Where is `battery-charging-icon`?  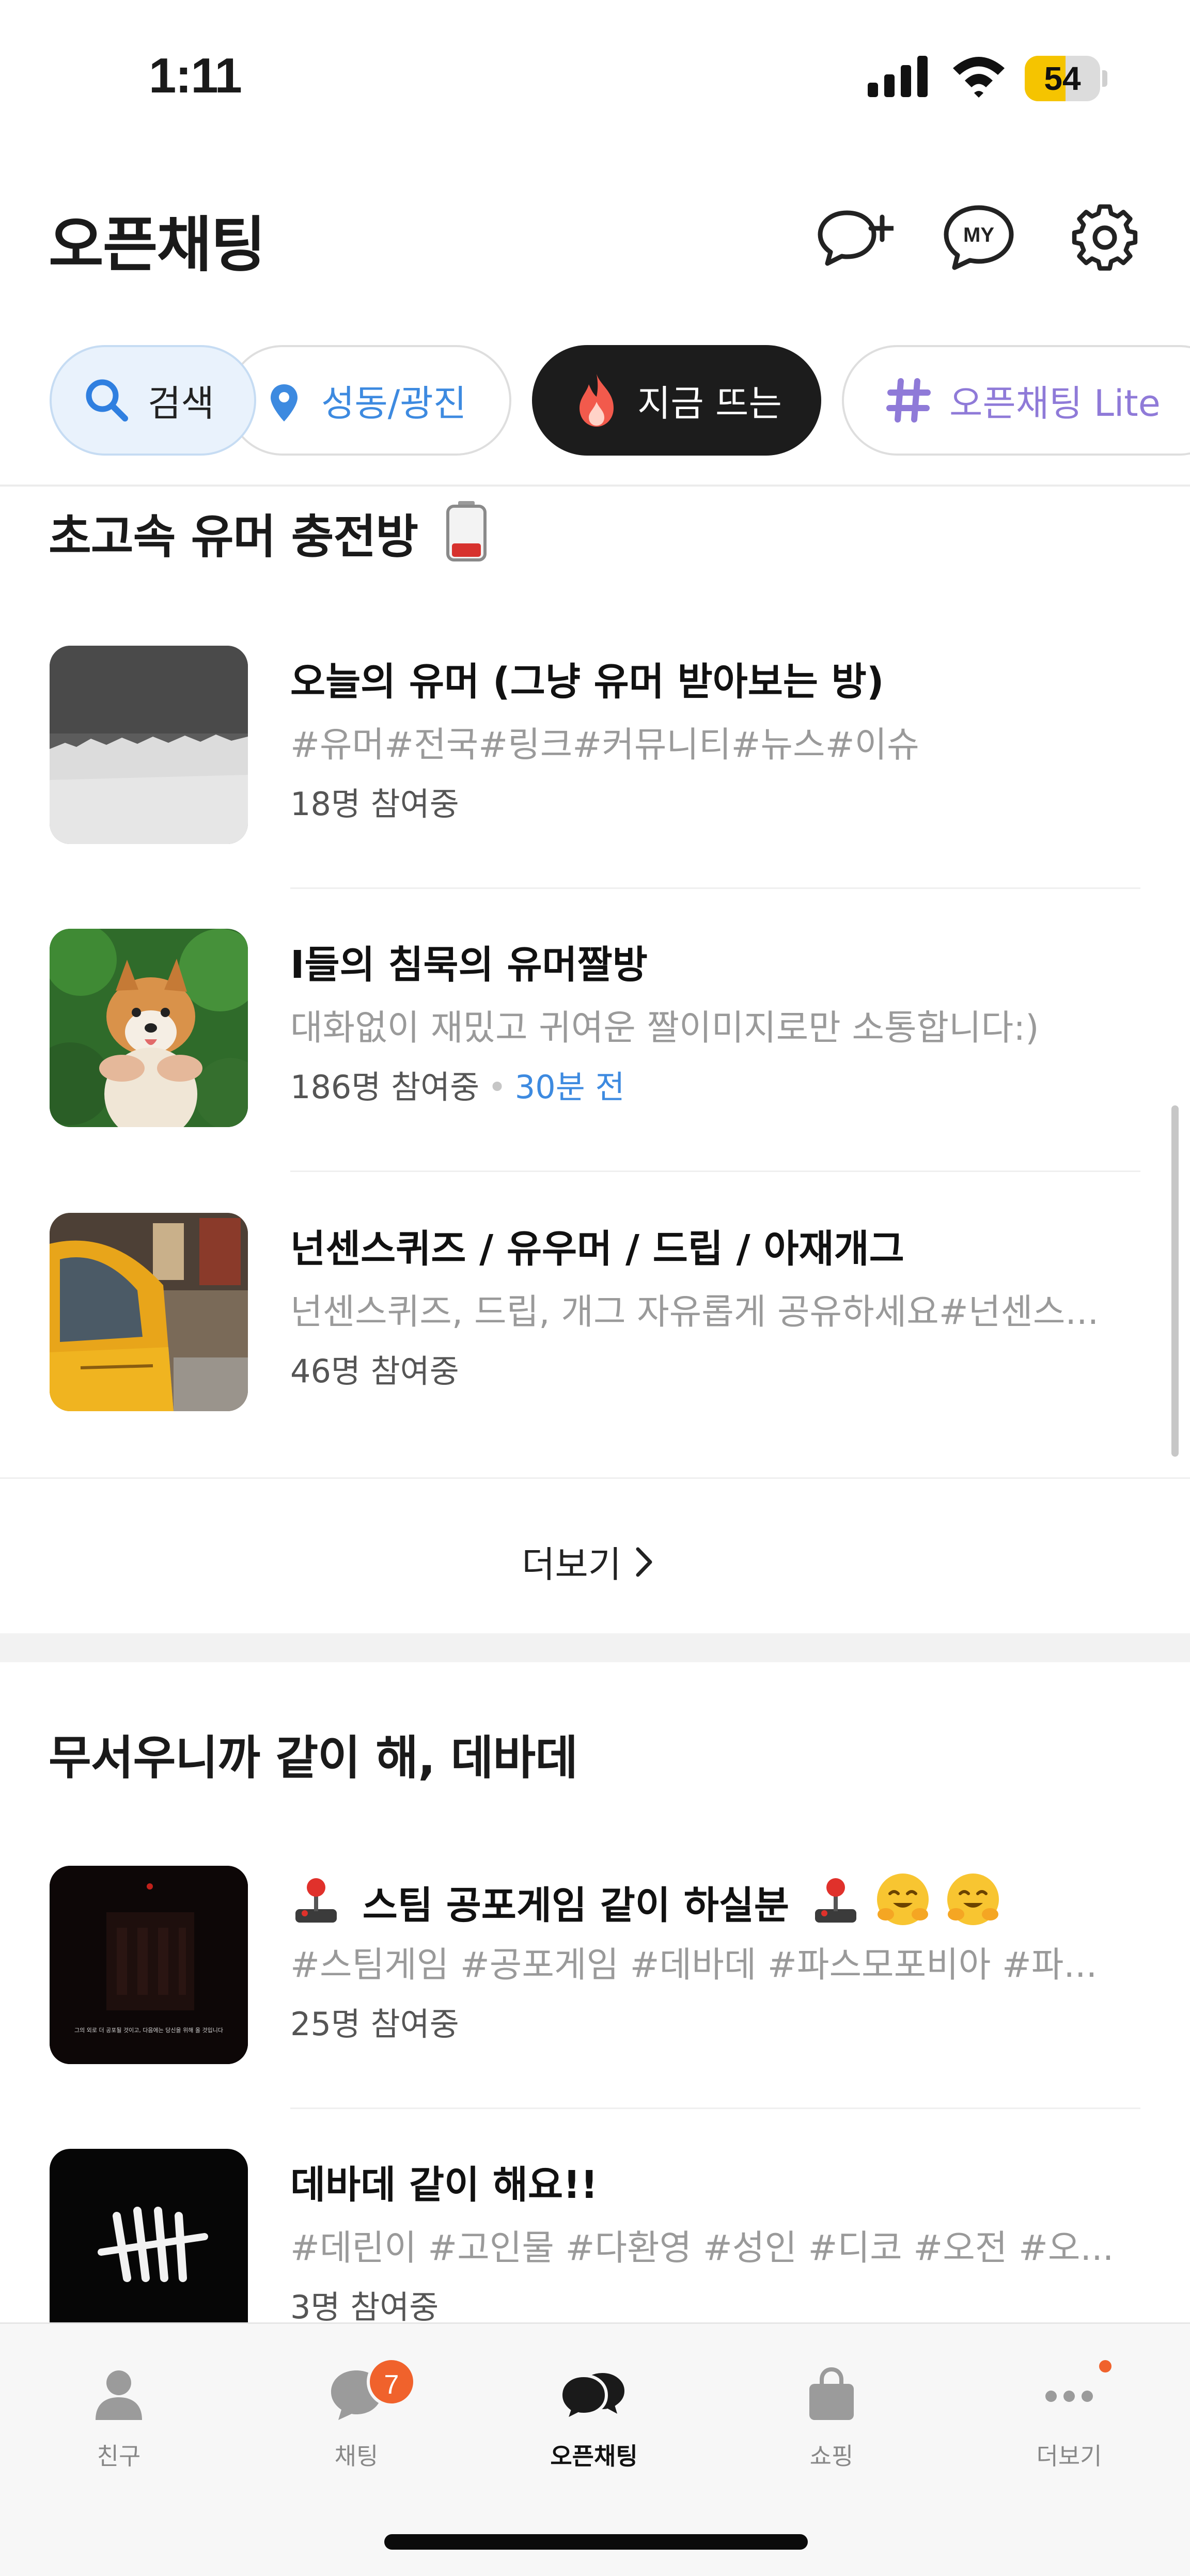
battery-charging-icon is located at coordinates (466, 531).